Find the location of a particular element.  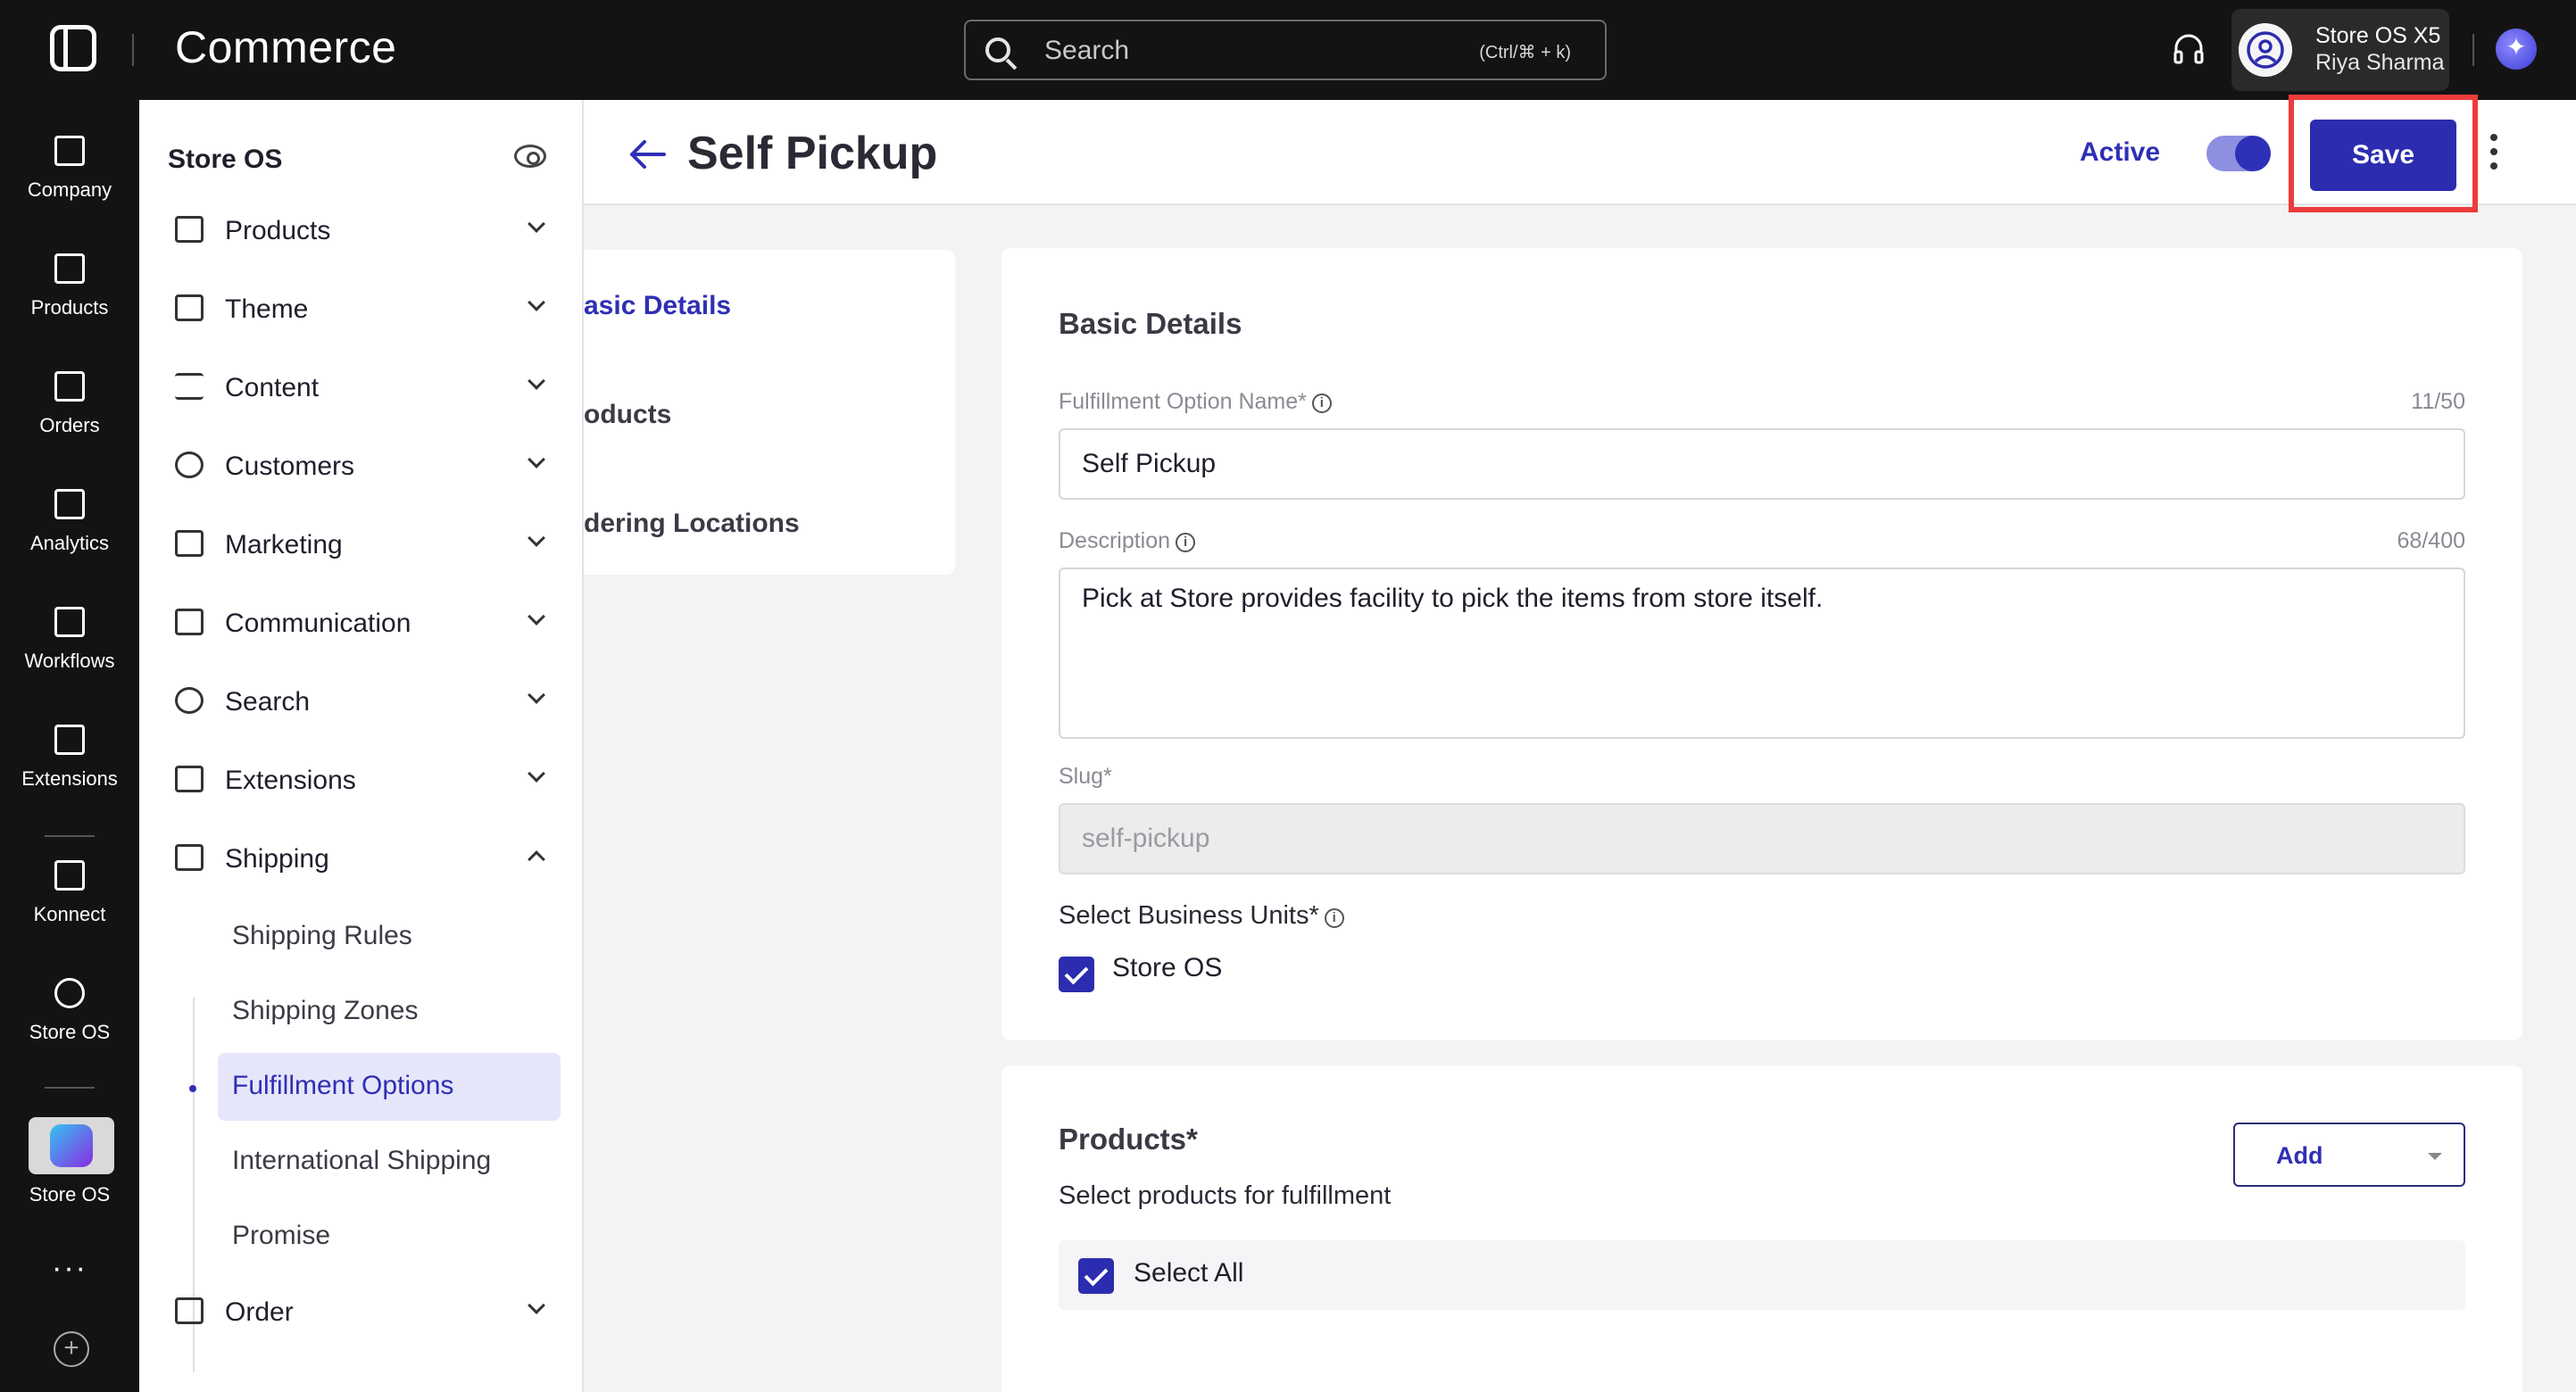

rail-item-orders: Orders is located at coordinates (69, 404).